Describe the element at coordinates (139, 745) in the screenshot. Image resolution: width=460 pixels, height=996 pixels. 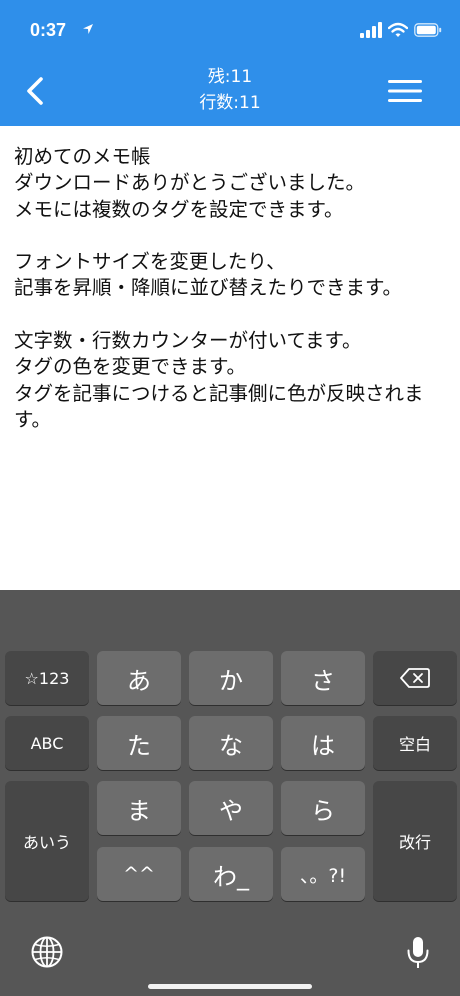
I see `kana-key-label: た` at that location.